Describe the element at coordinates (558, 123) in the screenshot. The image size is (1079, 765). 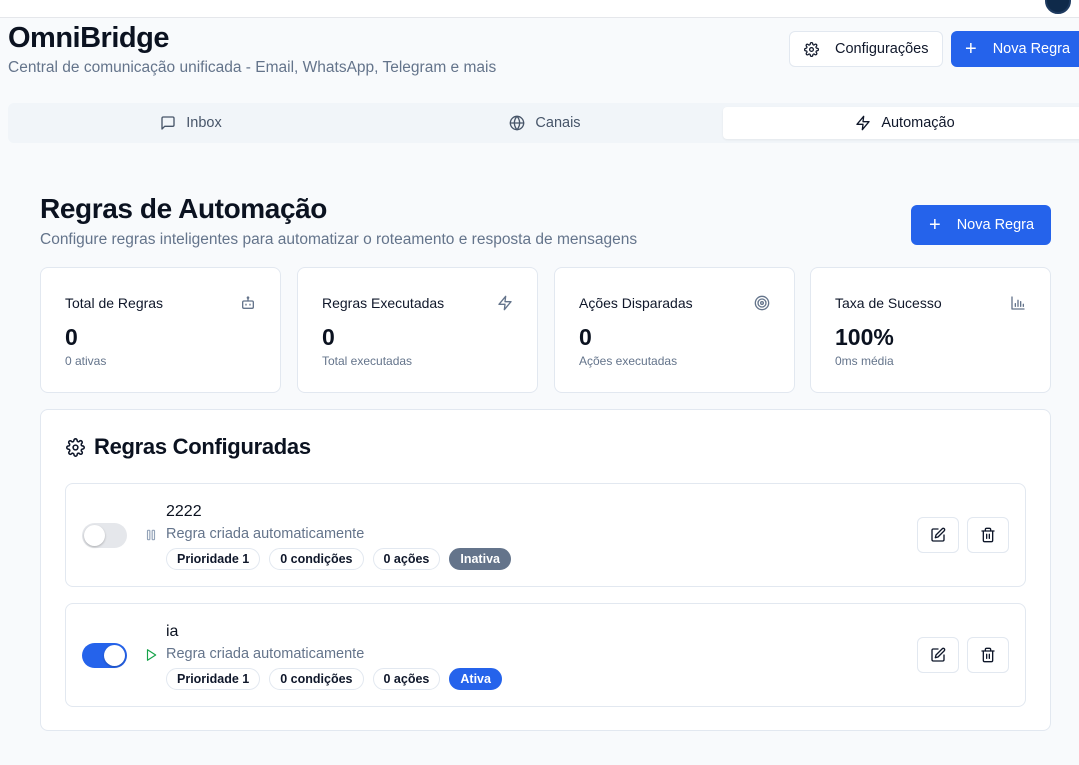
I see `tab-canais-label: Canais` at that location.